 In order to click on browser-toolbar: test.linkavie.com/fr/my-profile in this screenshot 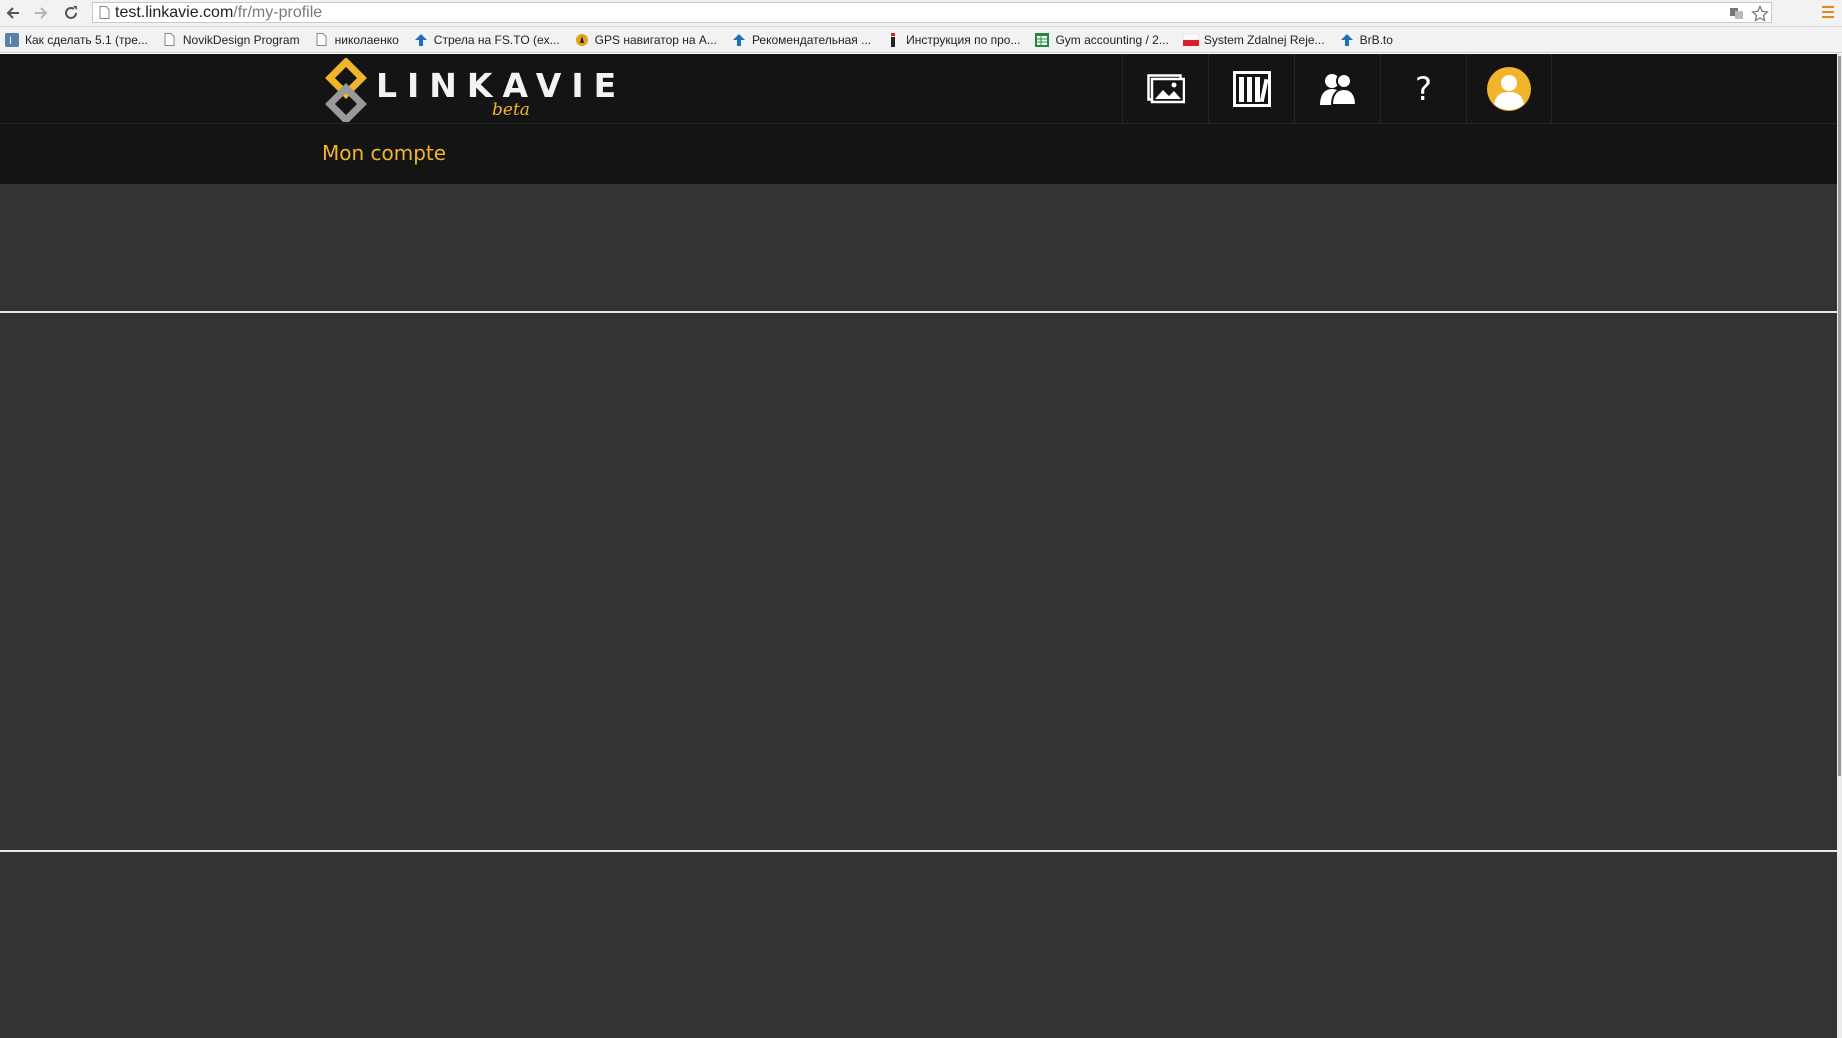, I will do `click(921, 13)`.